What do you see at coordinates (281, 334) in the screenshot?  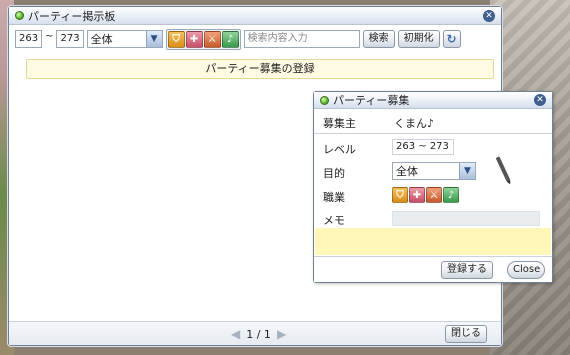 I see `chevron-right-icon: ▶` at bounding box center [281, 334].